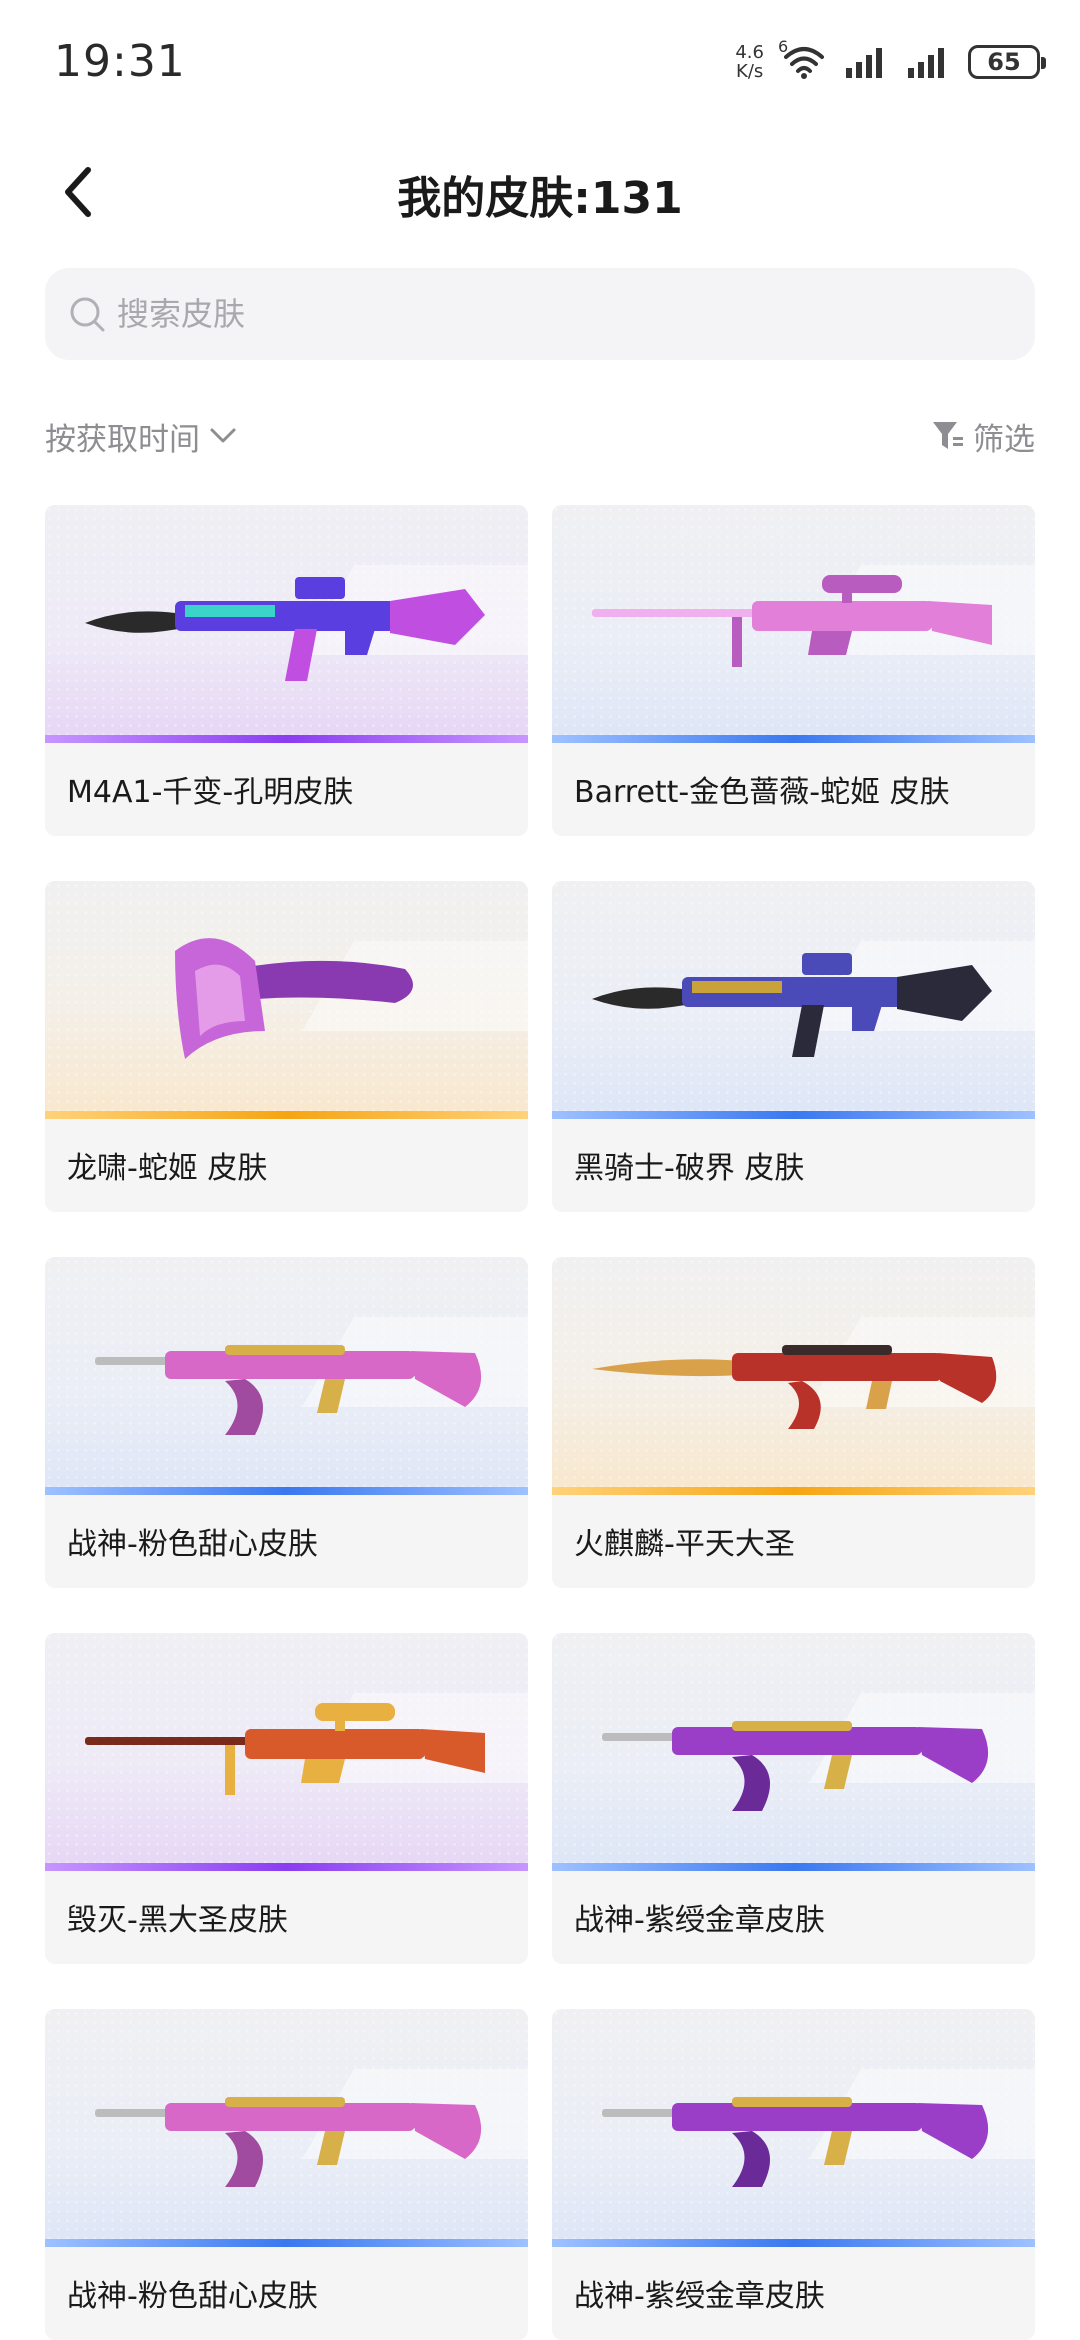 Image resolution: width=1080 pixels, height=2340 pixels. I want to click on status-bar: 19:31 4.6 K/s 6 65, so click(540, 60).